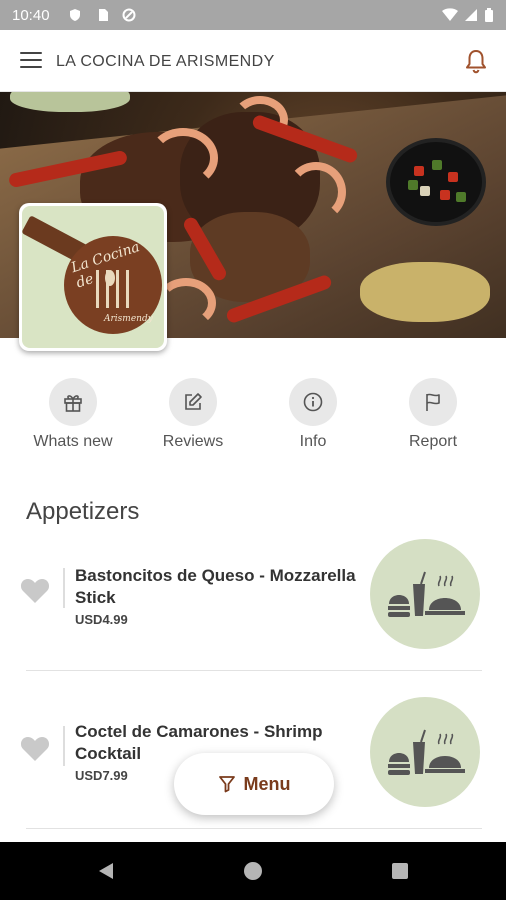 The image size is (506, 900). What do you see at coordinates (103, 15) in the screenshot?
I see `sim-card-icon` at bounding box center [103, 15].